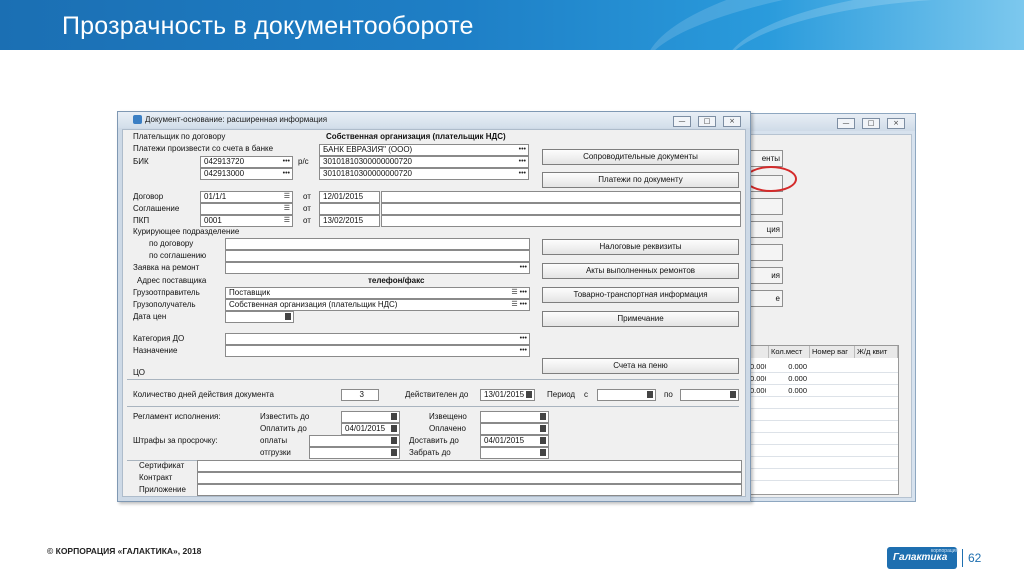 The image size is (1024, 576). I want to click on separator, so click(433, 406).